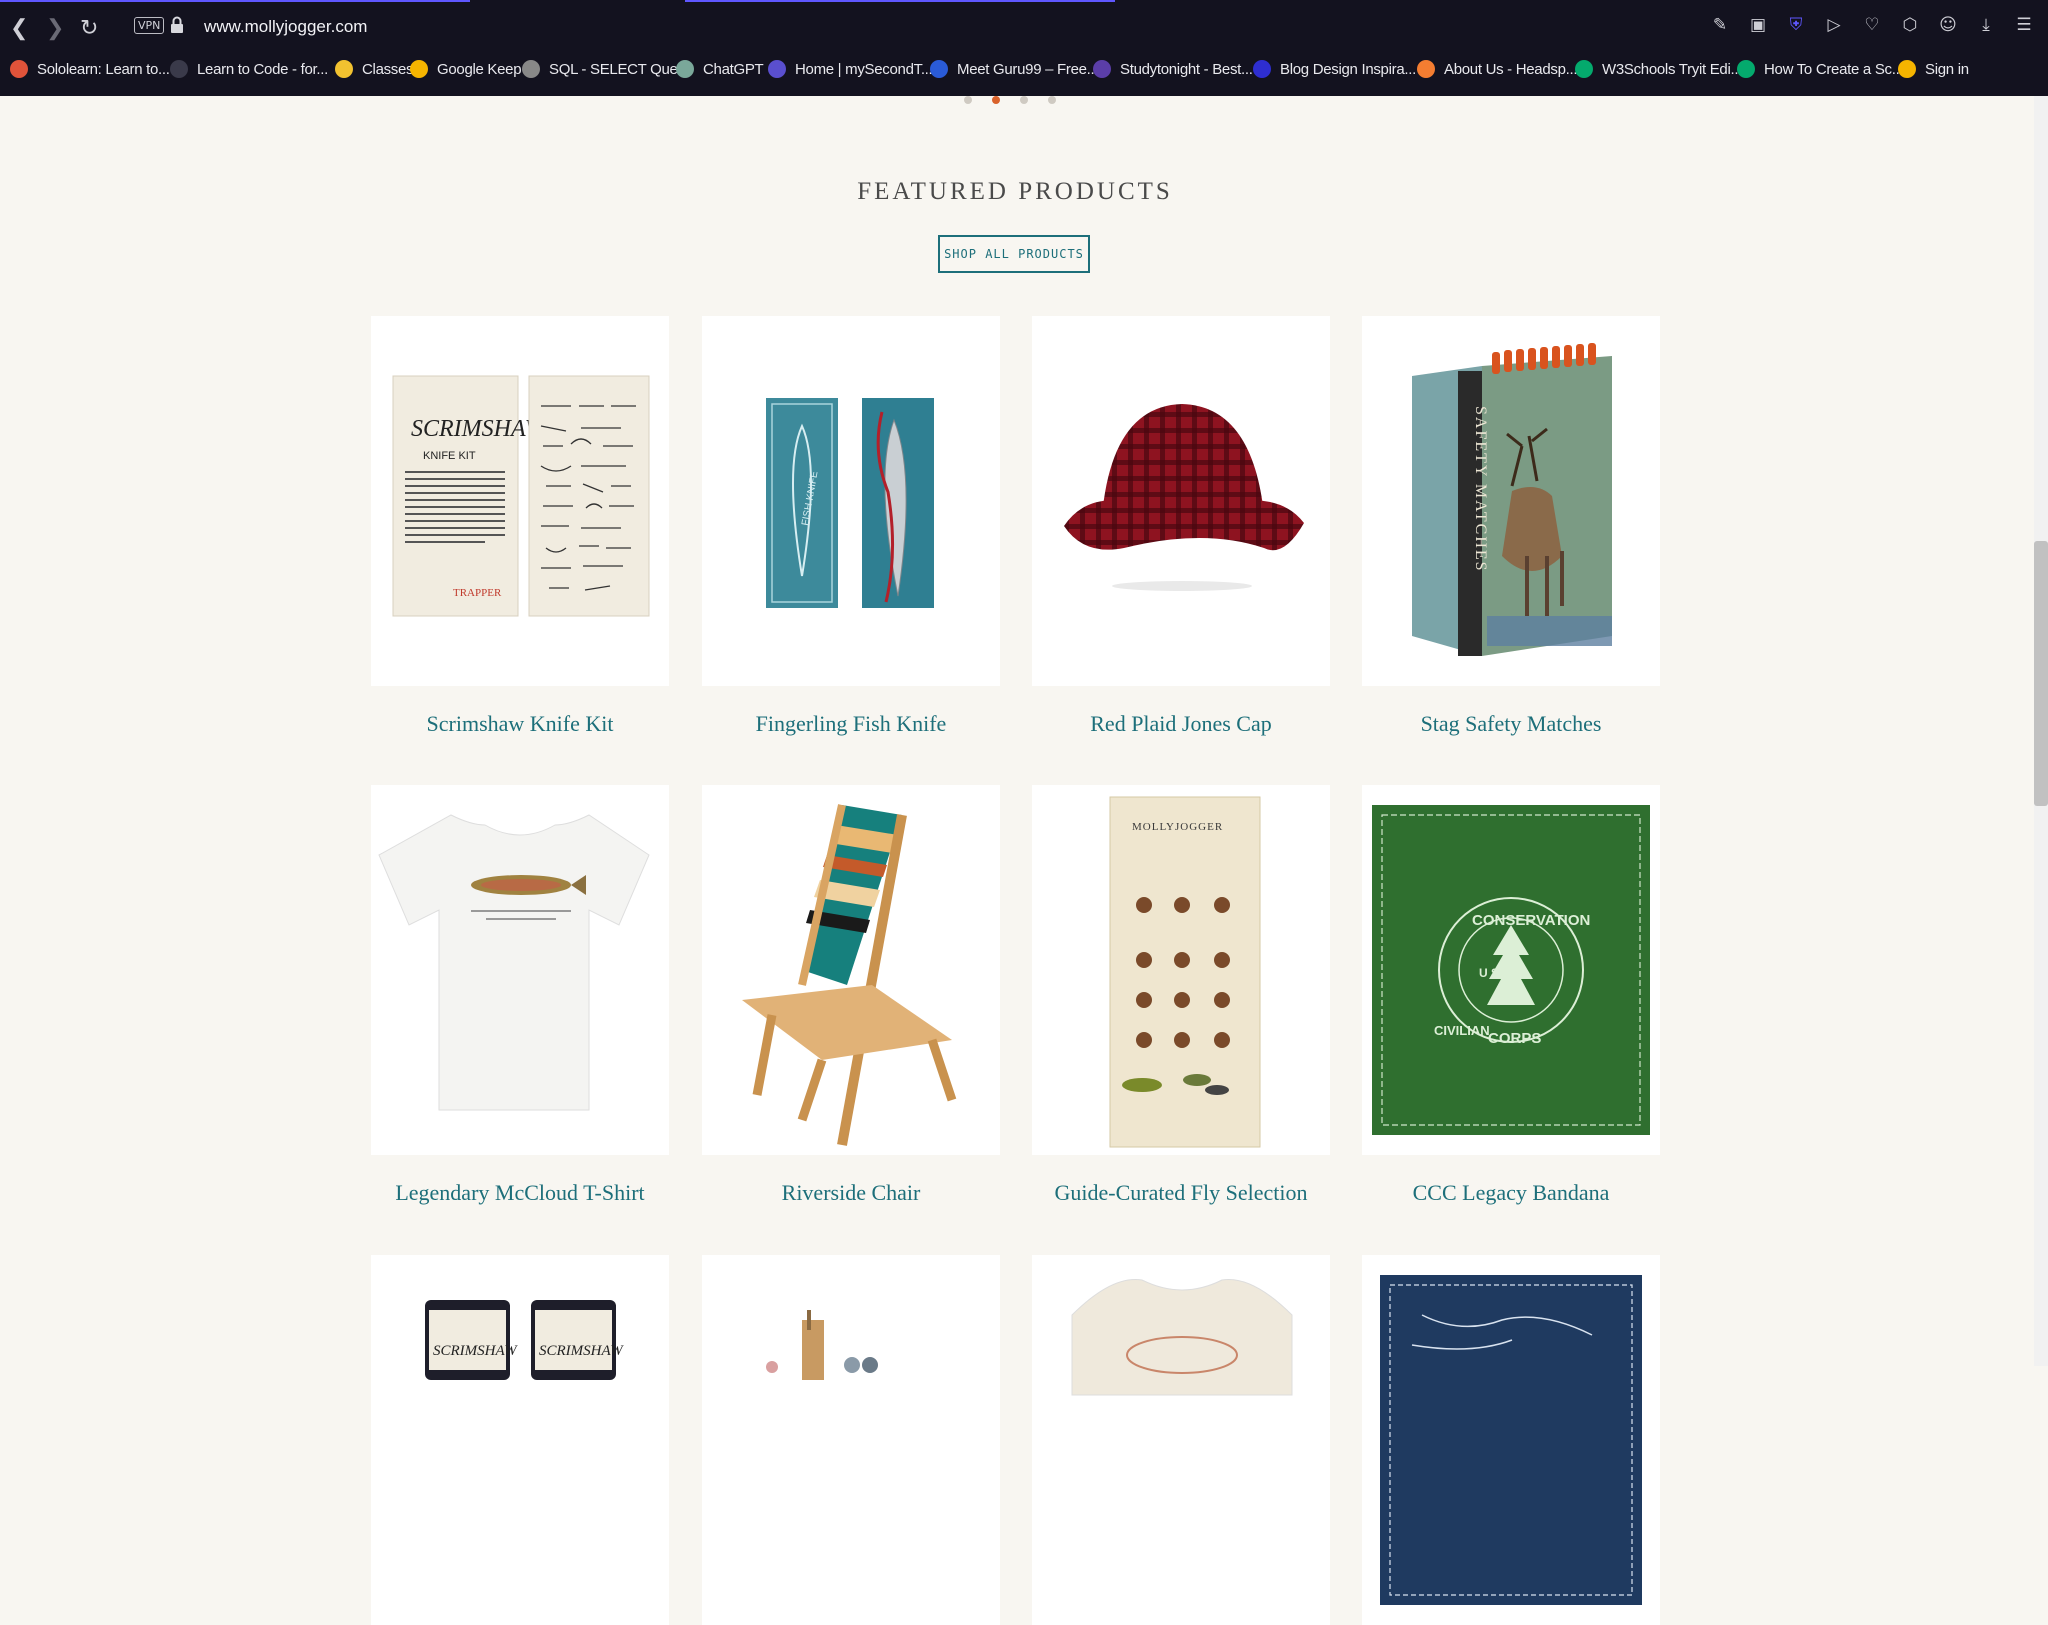 The image size is (2048, 1625). I want to click on product-title: Fingerling Fish Knife, so click(851, 724).